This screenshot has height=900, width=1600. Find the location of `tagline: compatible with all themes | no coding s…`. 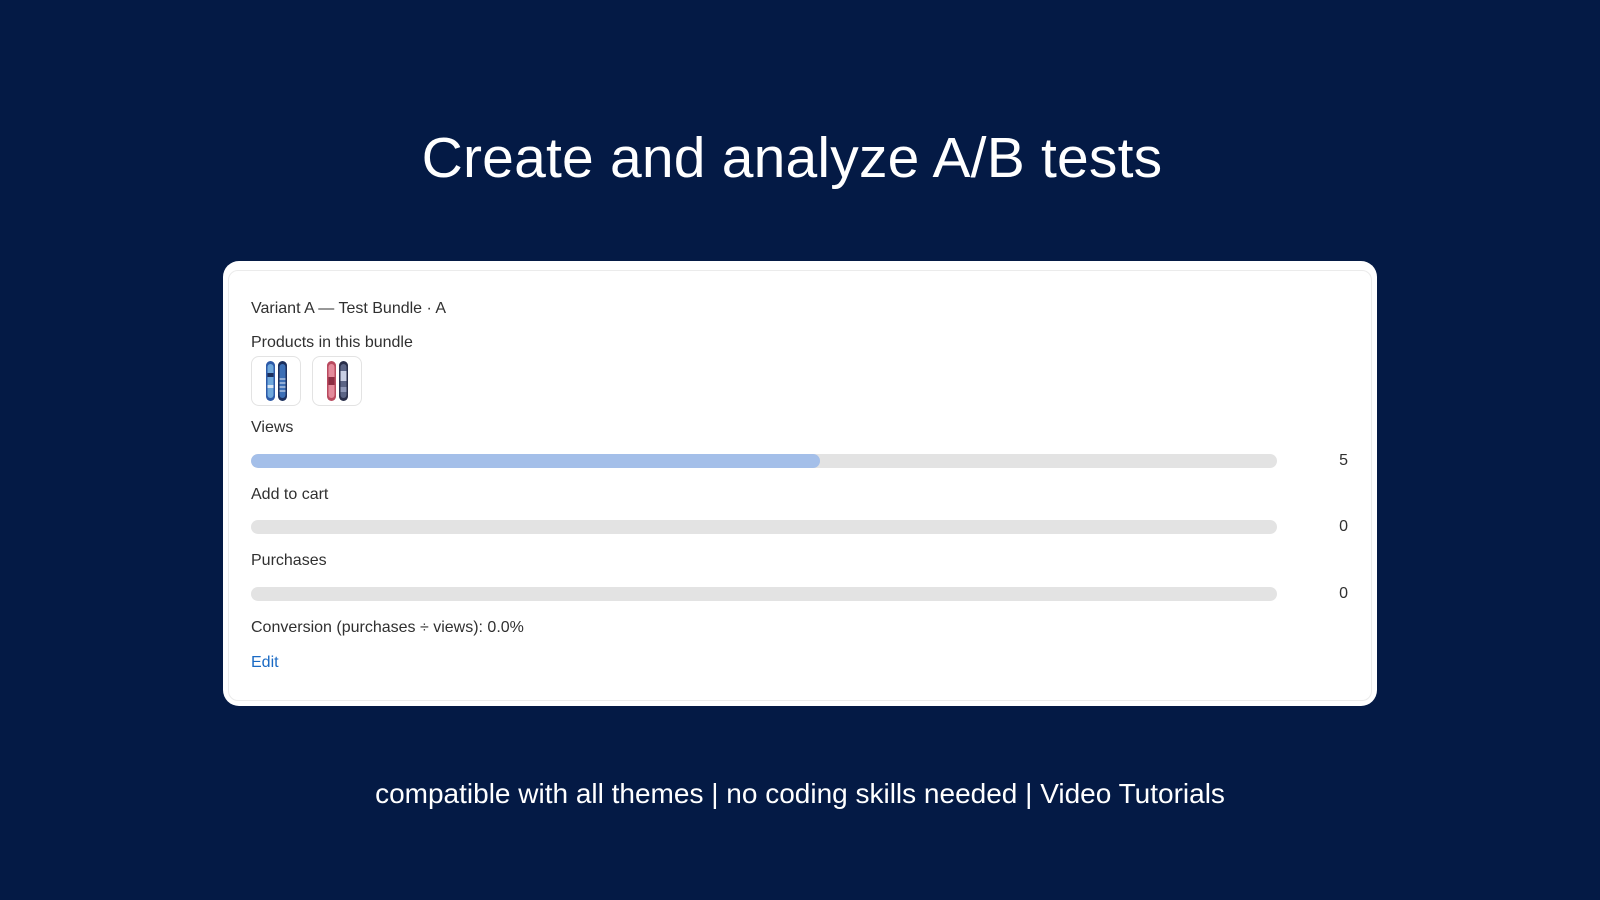

tagline: compatible with all themes | no coding s… is located at coordinates (800, 793).